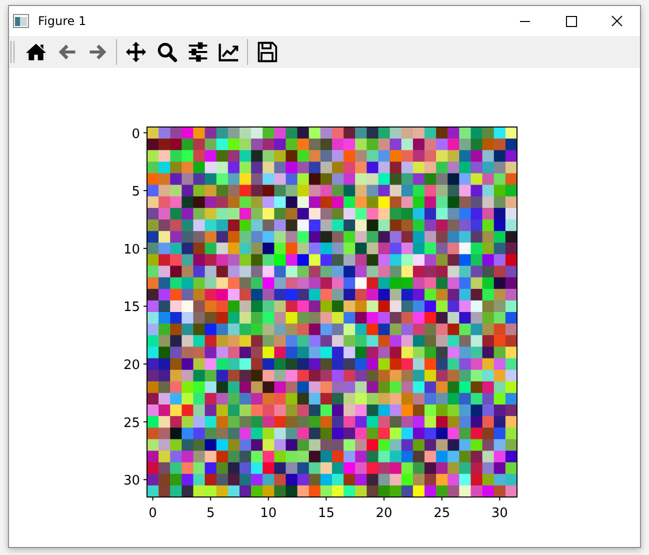  I want to click on line-chart-icon, so click(229, 52).